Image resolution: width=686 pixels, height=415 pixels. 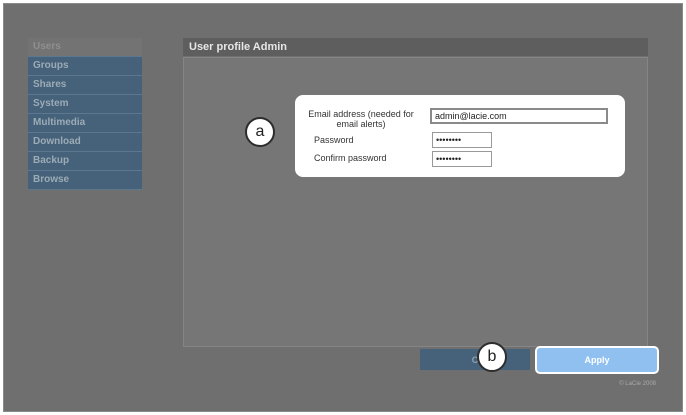 What do you see at coordinates (415, 47) in the screenshot?
I see `page-title: User profile Admin` at bounding box center [415, 47].